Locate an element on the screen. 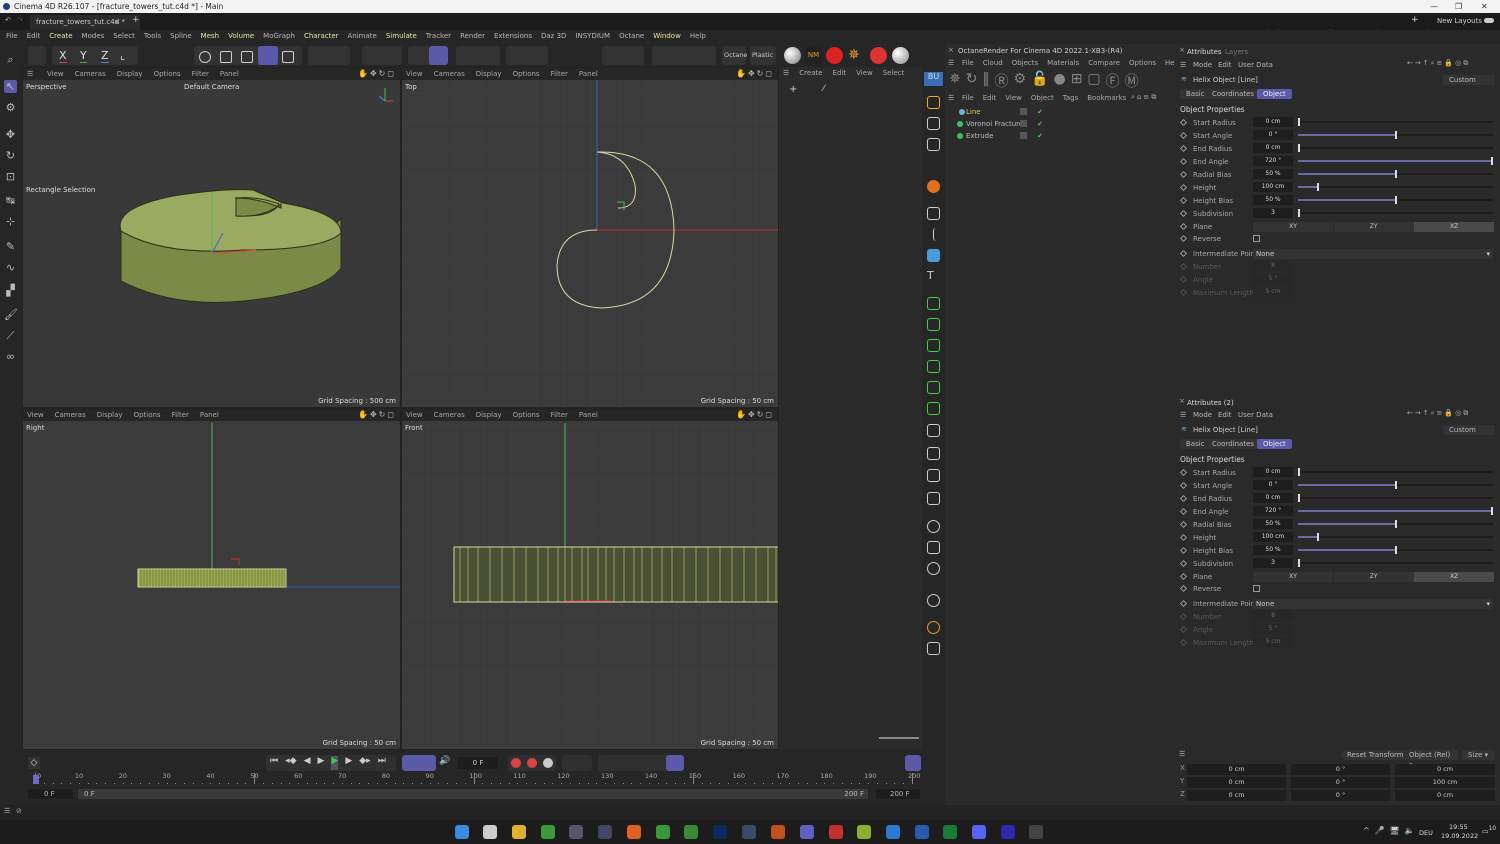 The height and width of the screenshot is (844, 1500). object-menu-tags: Tags is located at coordinates (1071, 98).